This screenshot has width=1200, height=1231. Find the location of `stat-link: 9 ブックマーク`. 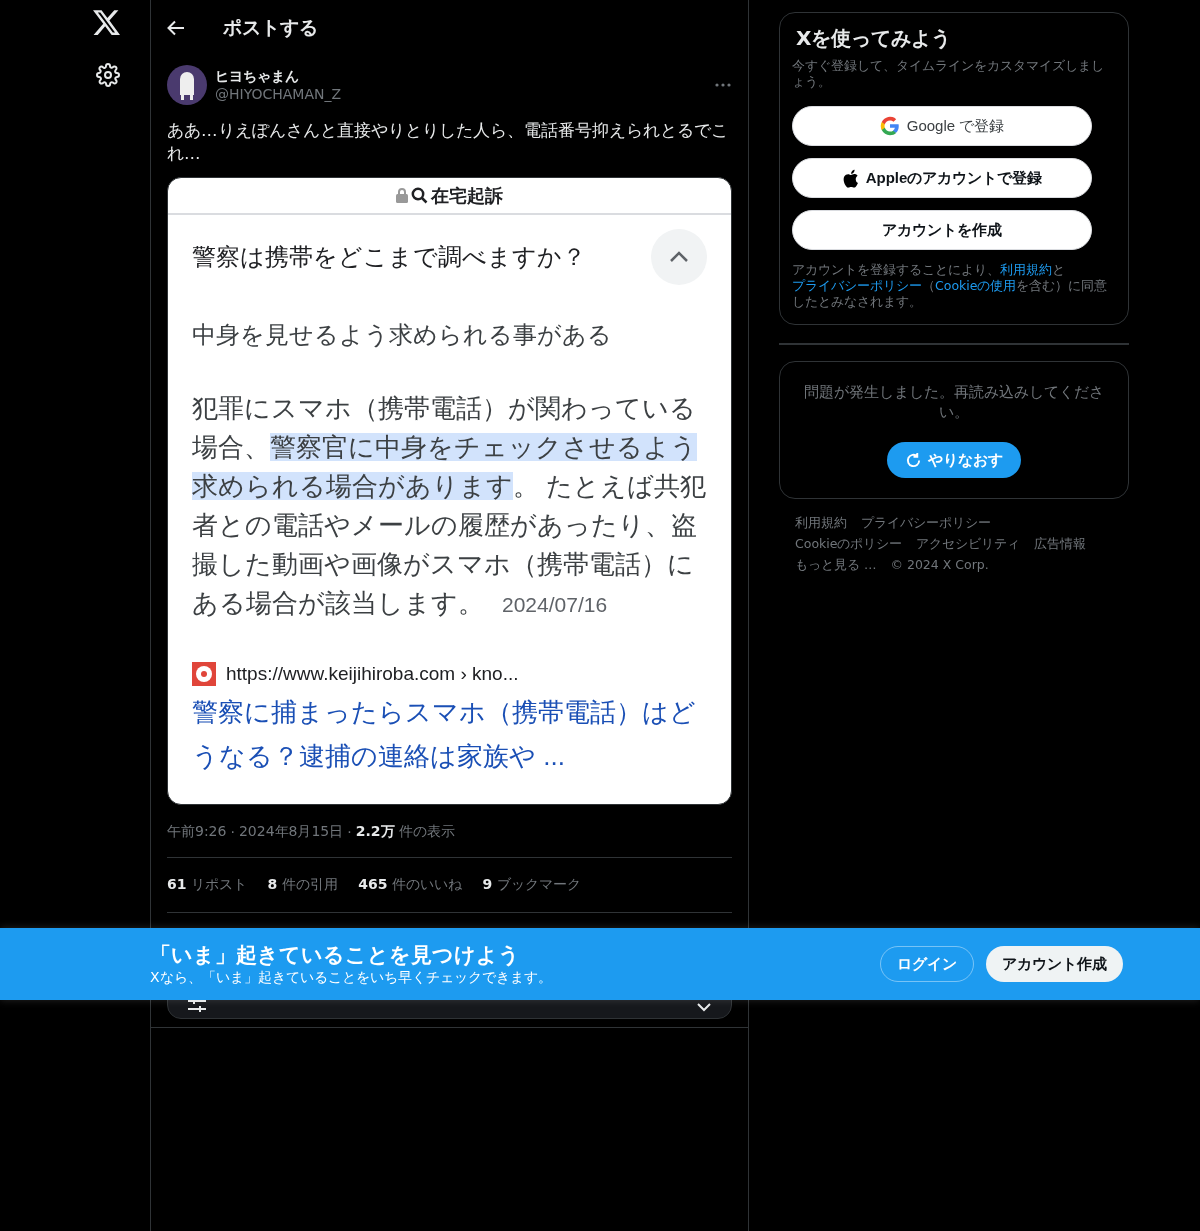

stat-link: 9 ブックマーク is located at coordinates (532, 885).